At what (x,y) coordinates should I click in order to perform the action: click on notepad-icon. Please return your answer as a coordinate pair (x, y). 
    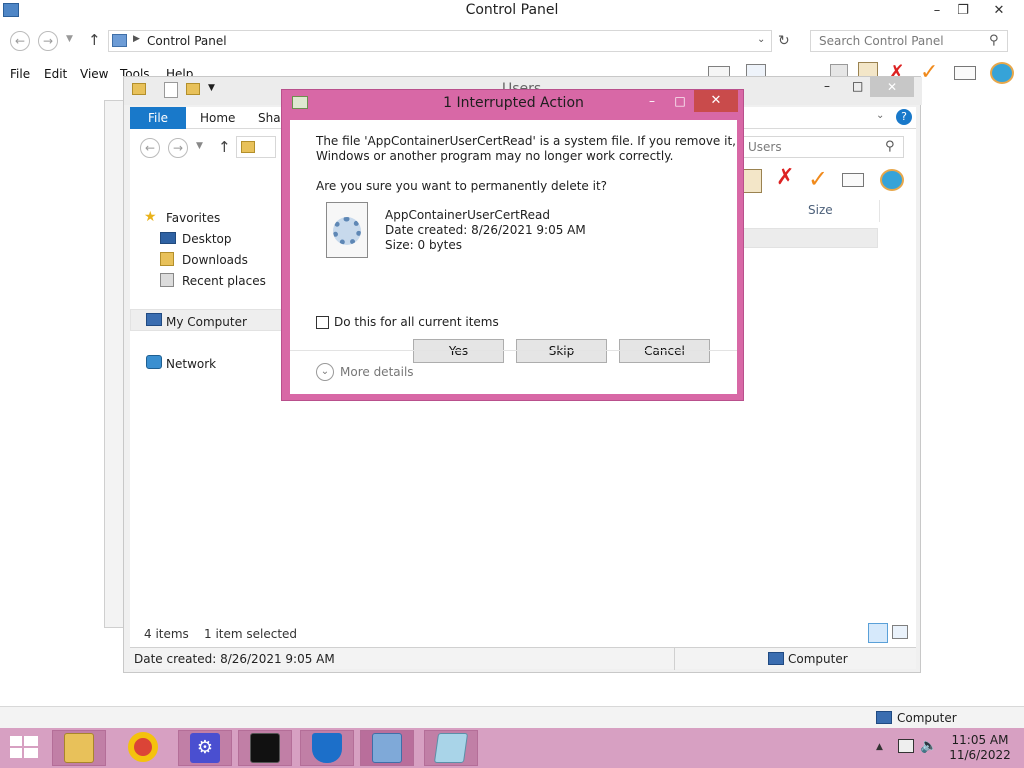
    Looking at the image, I should click on (451, 748).